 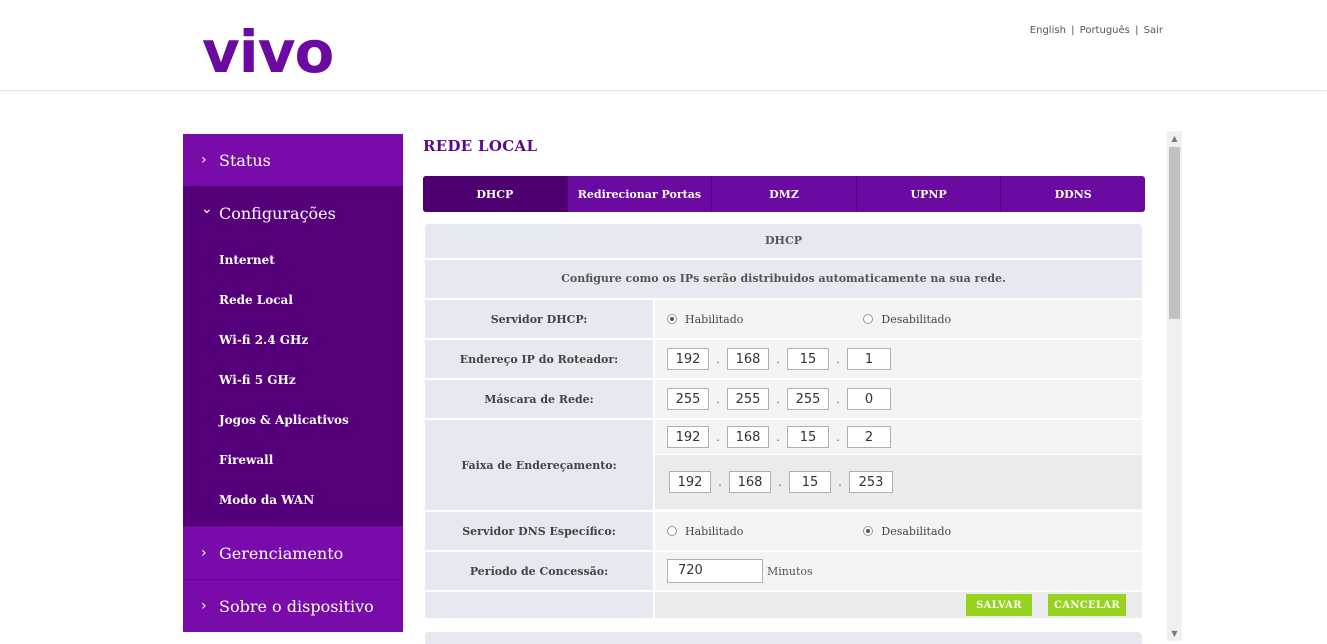 What do you see at coordinates (495, 194) in the screenshot?
I see `tab-dhcp: DHCP` at bounding box center [495, 194].